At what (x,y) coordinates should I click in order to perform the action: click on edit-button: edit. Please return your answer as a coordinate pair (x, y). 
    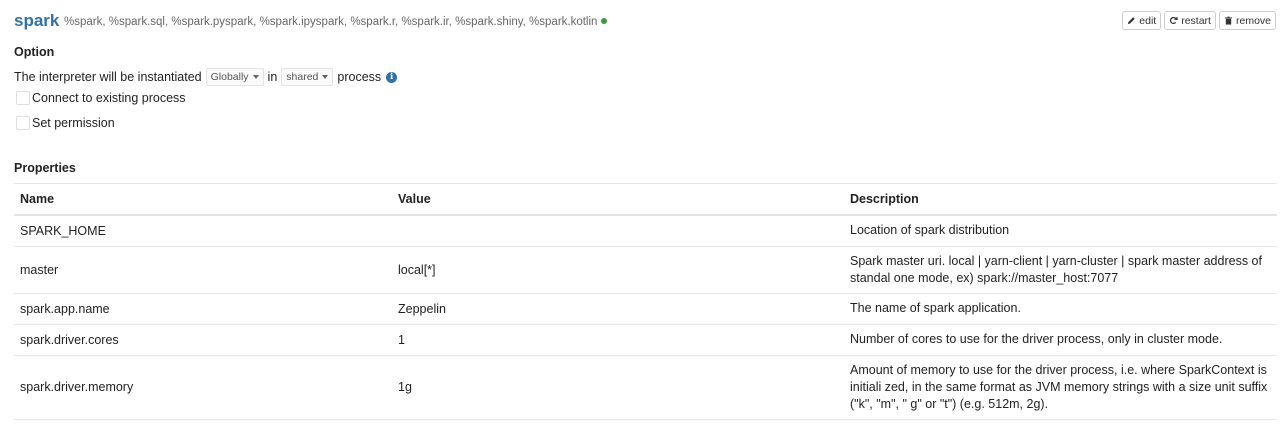
    Looking at the image, I should click on (1142, 20).